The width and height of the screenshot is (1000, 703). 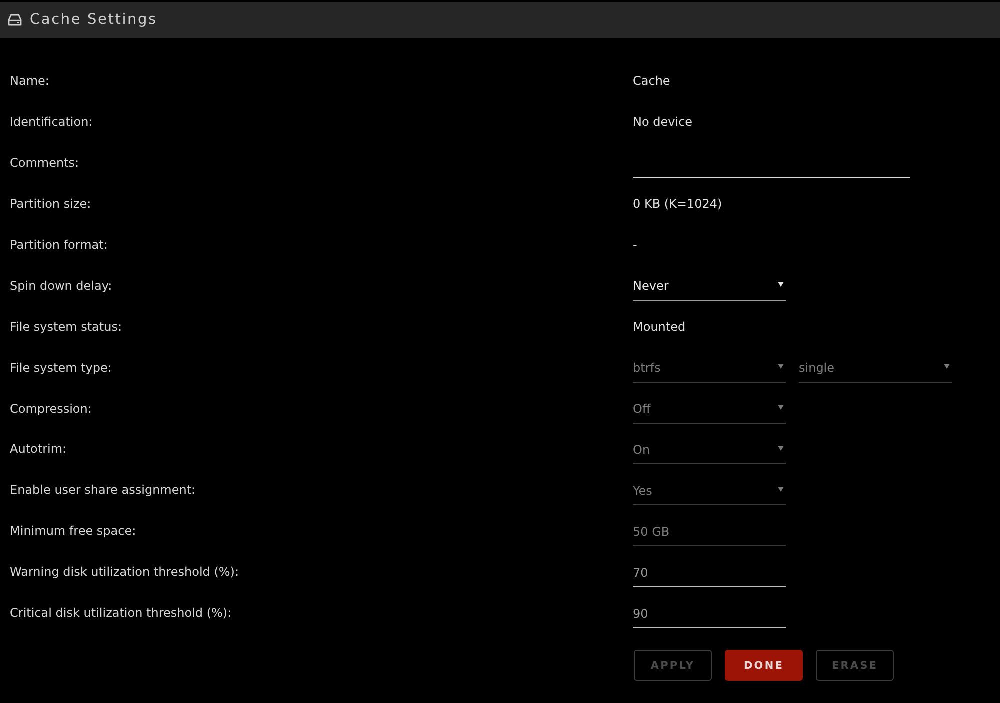 What do you see at coordinates (103, 490) in the screenshot?
I see `field-label: Enable user share assignment:` at bounding box center [103, 490].